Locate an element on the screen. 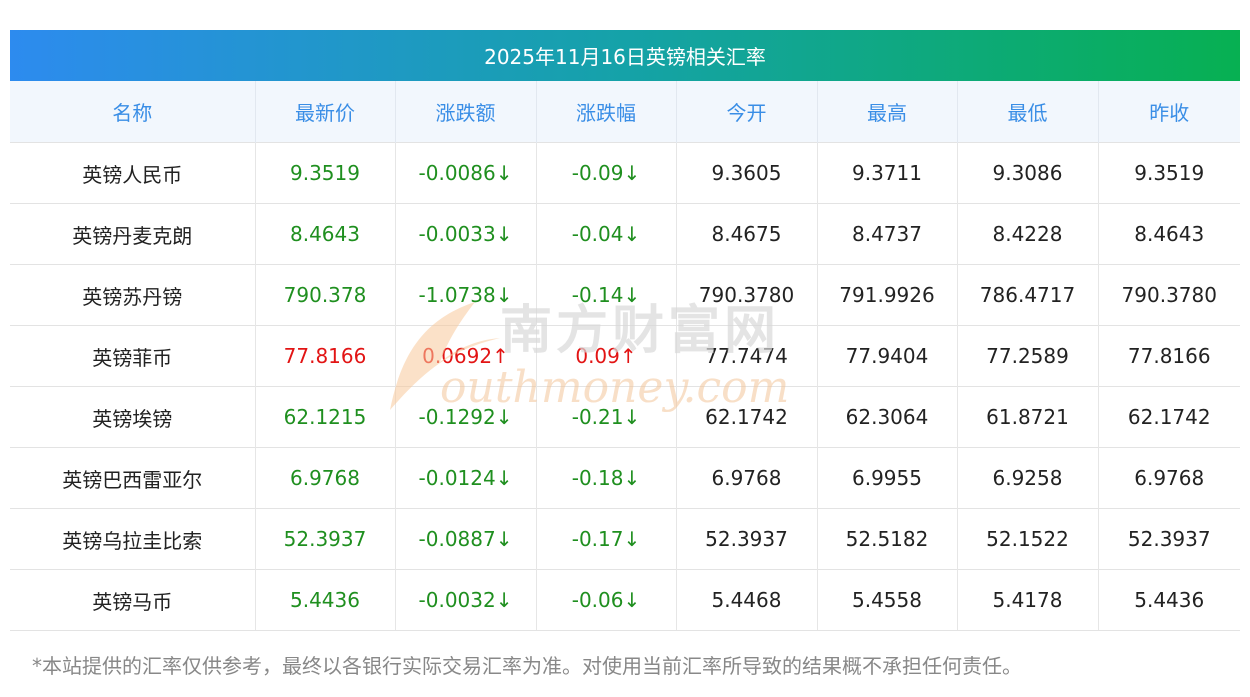 This screenshot has height=697, width=1250. cell-name: 英镑乌拉圭比索 is located at coordinates (132, 539).